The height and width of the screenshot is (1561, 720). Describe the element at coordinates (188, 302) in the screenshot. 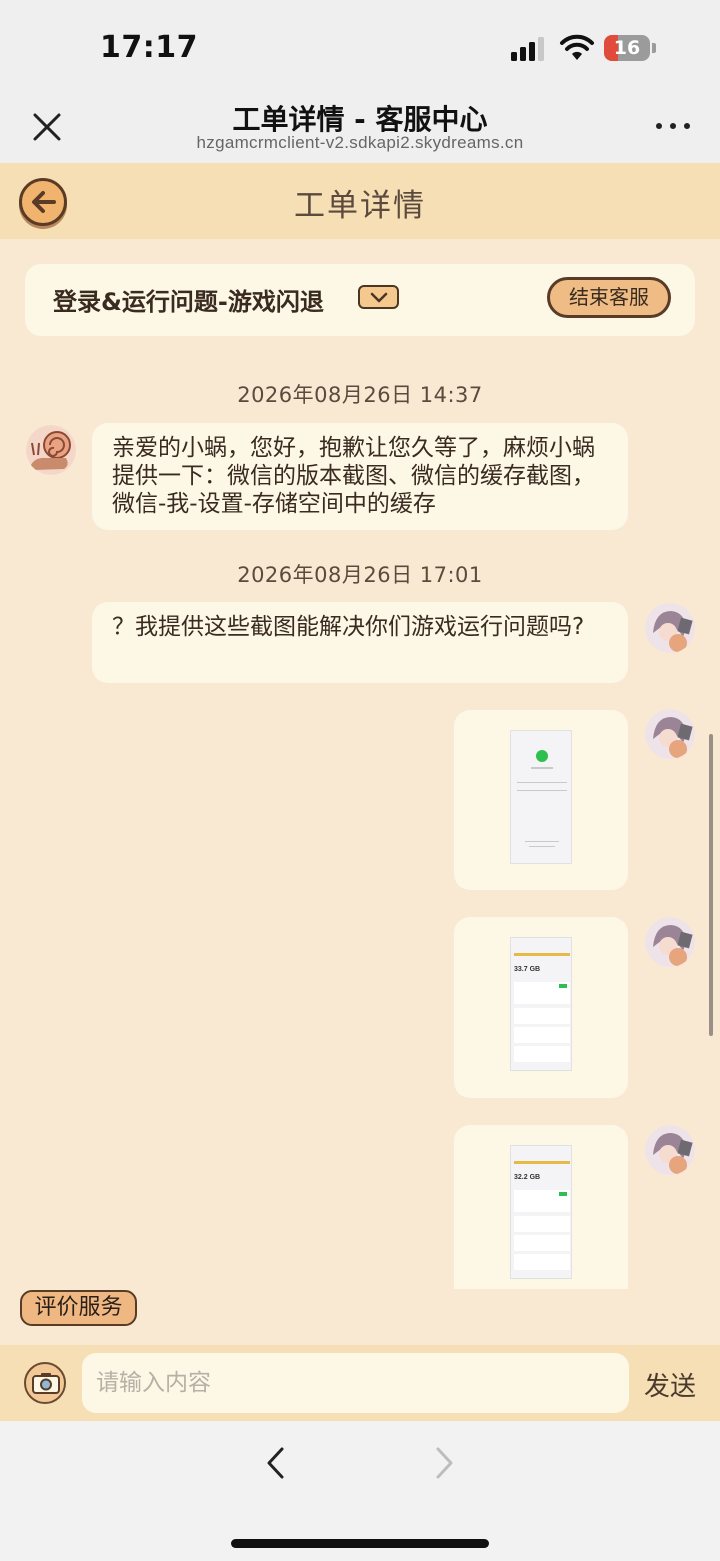

I see `ticket-title: 登录&运行问题-游戏闪退` at that location.